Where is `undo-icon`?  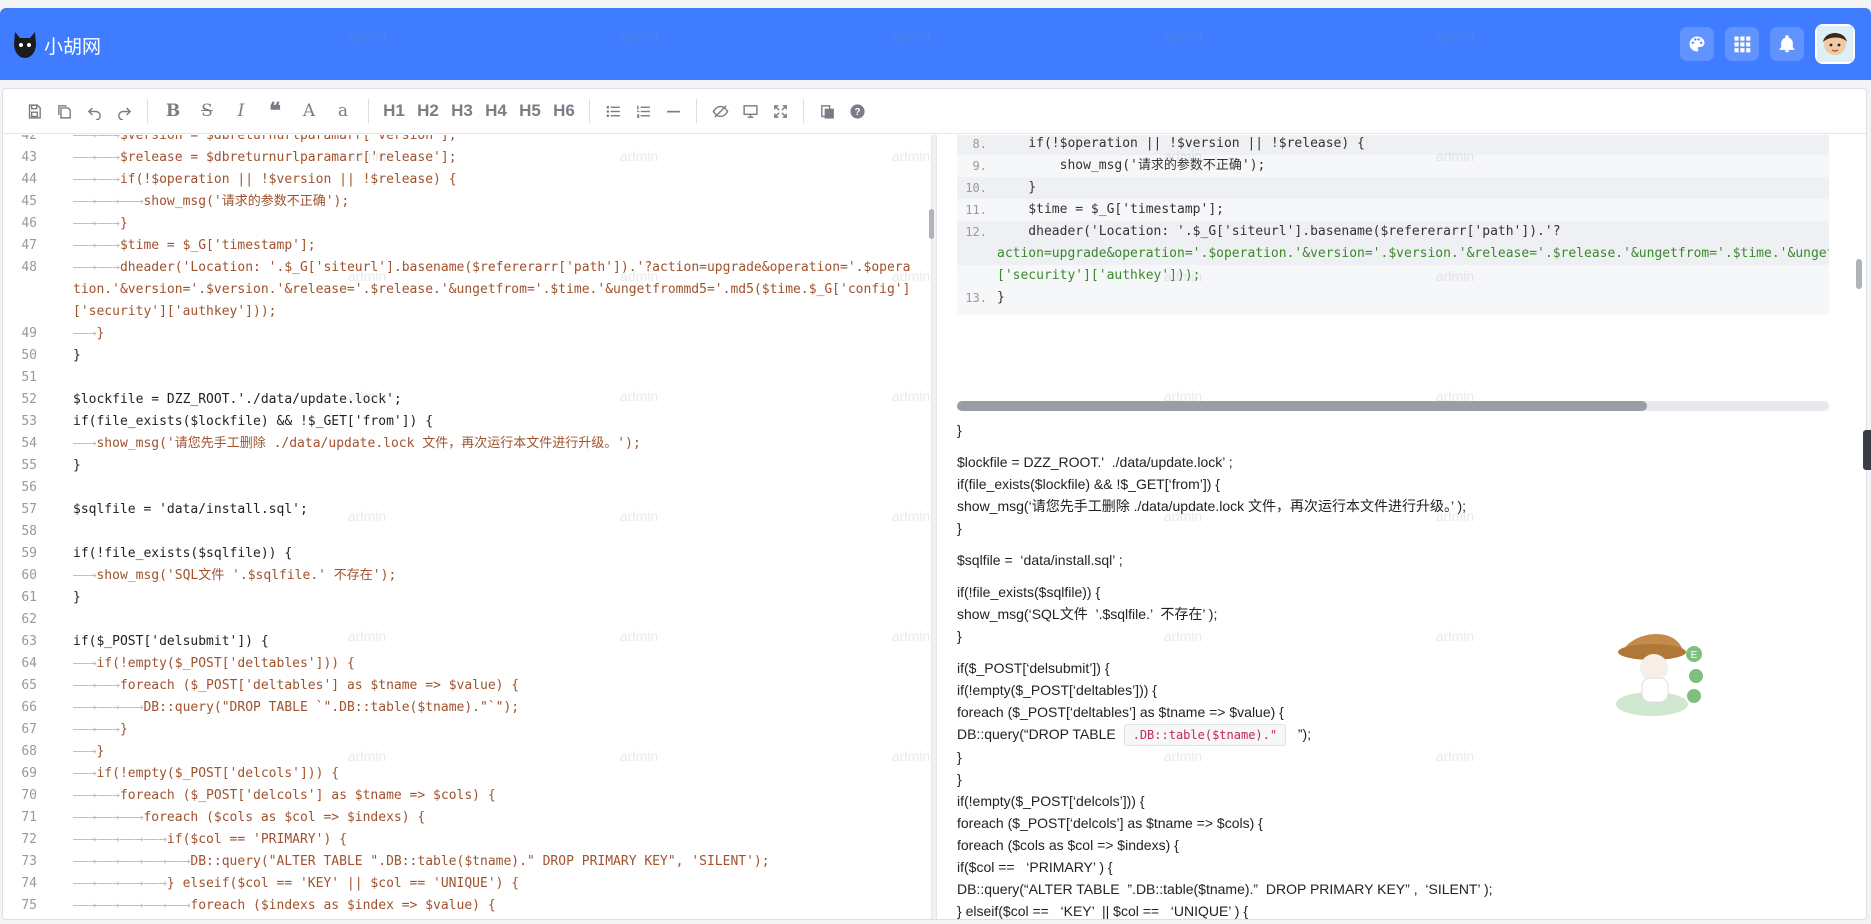 undo-icon is located at coordinates (94, 111).